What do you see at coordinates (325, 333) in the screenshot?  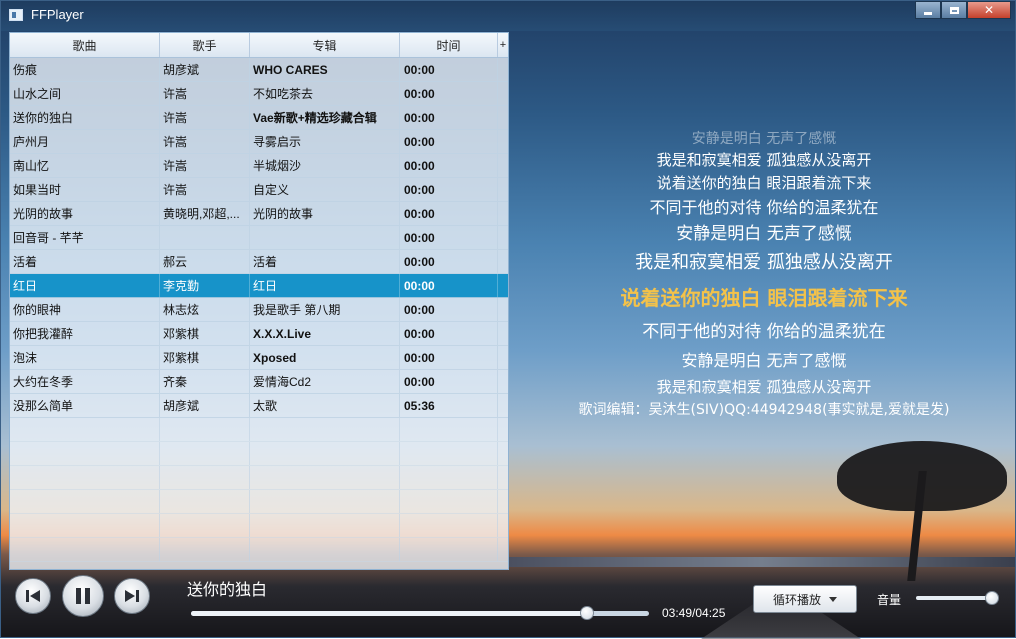 I see `cell-album: X.X.X.Live` at bounding box center [325, 333].